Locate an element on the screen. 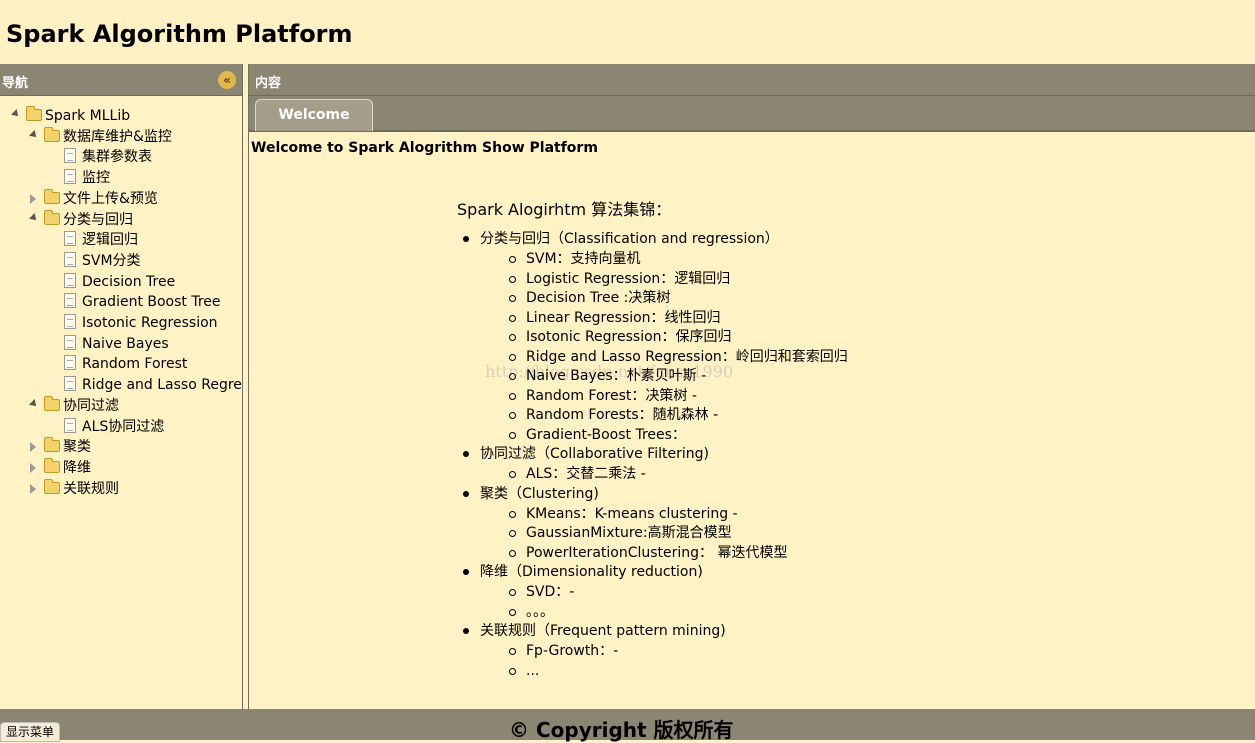  tab-strip: Welcome is located at coordinates (752, 114).